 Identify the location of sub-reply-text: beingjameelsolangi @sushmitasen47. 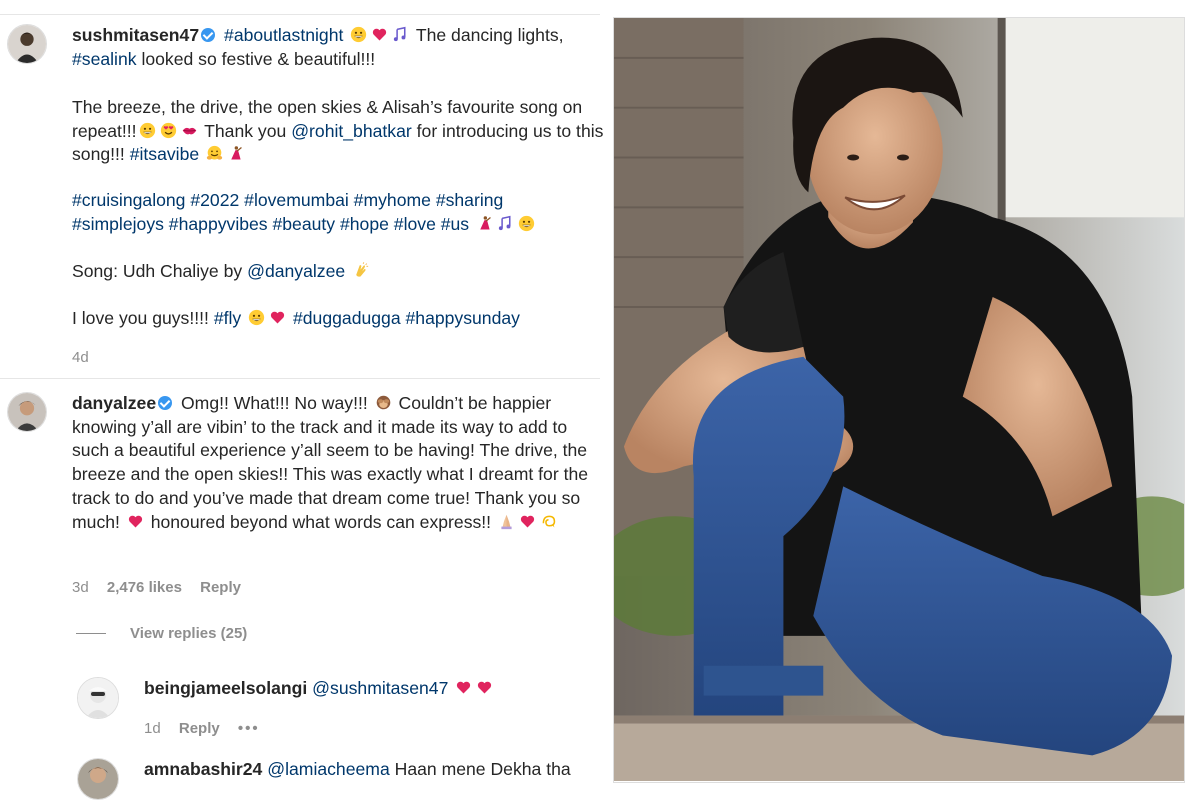
(374, 689).